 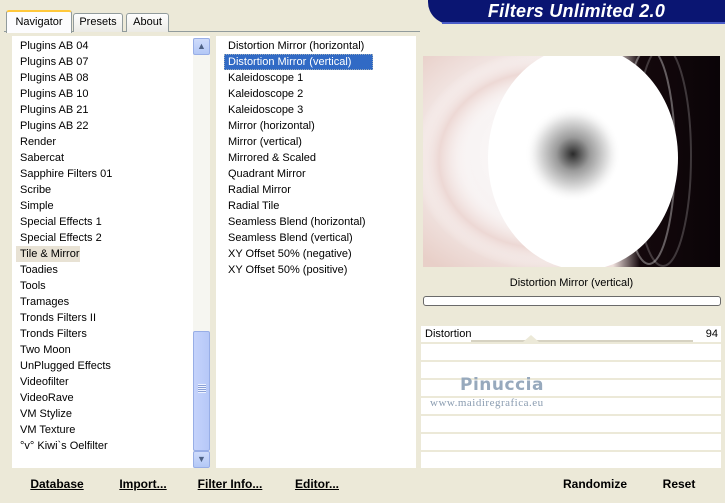 What do you see at coordinates (299, 142) in the screenshot?
I see `filter-item: Mirror (vertical)` at bounding box center [299, 142].